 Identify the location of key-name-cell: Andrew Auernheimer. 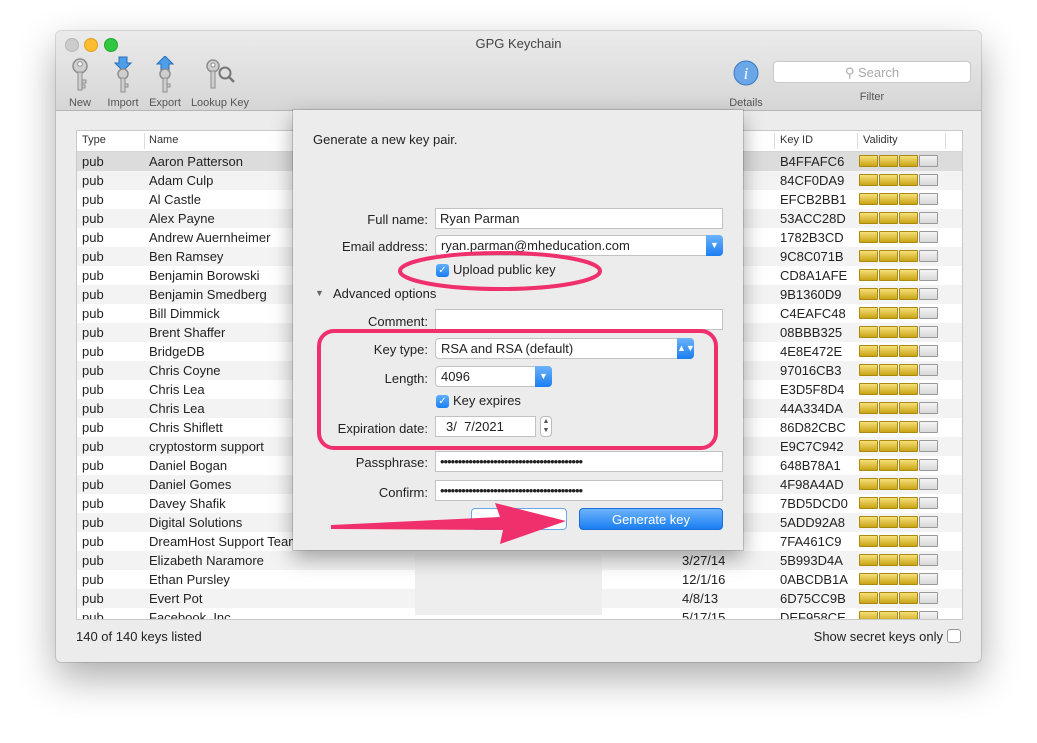
(210, 237).